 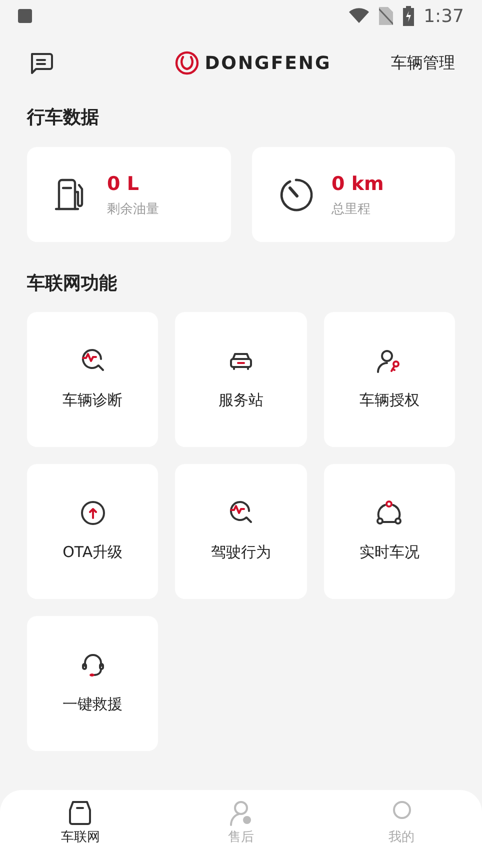 I want to click on network-nodes-icon, so click(x=389, y=513).